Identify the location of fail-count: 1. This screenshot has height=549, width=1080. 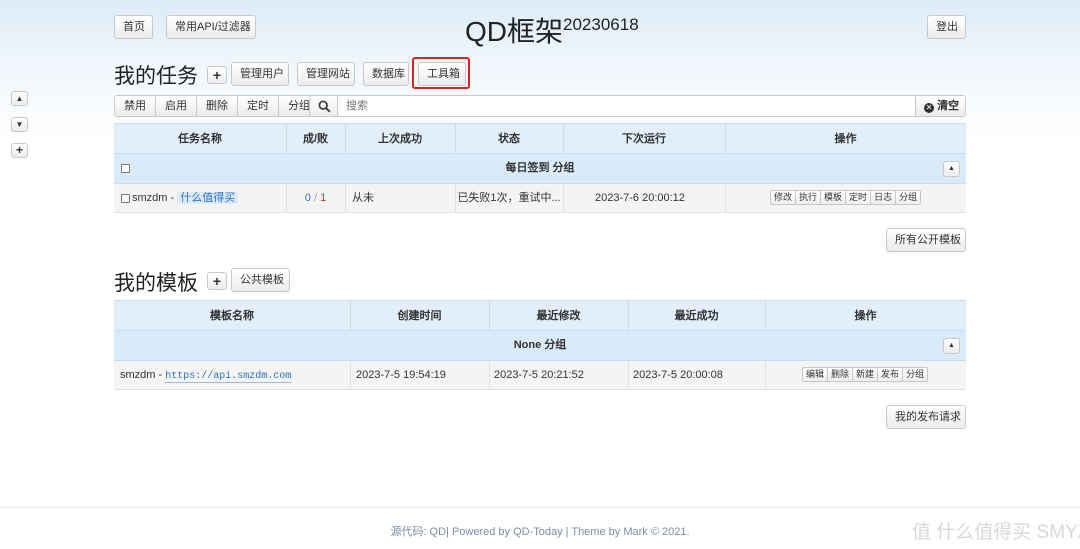
(323, 198).